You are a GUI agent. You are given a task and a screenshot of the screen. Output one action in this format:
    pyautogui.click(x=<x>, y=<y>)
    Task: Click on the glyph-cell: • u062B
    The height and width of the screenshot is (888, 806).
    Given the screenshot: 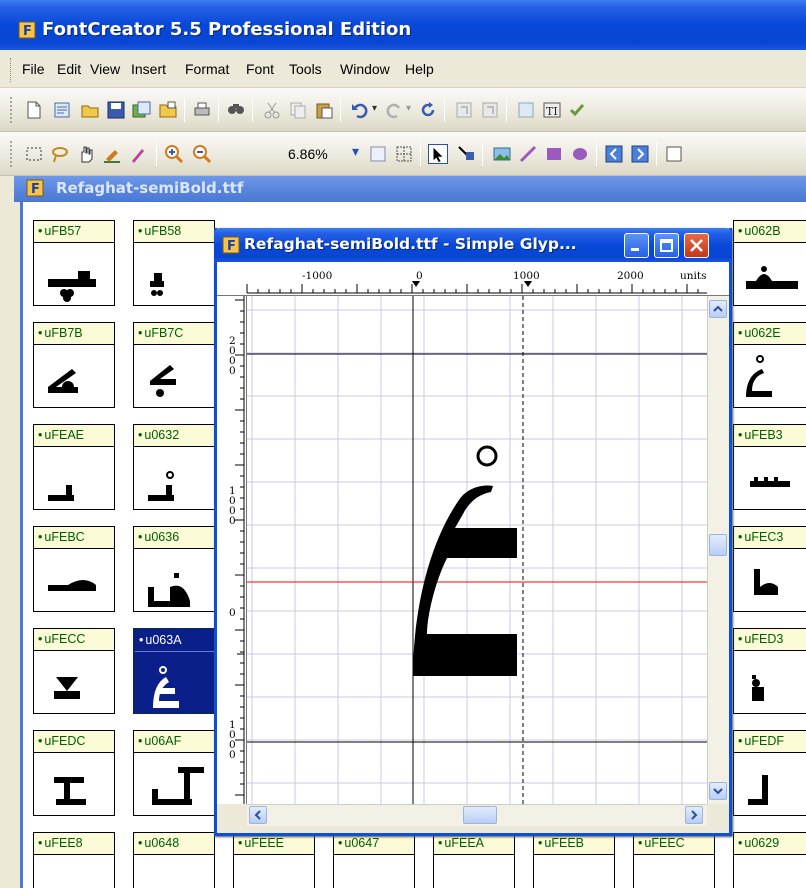 What is the action you would take?
    pyautogui.click(x=769, y=263)
    